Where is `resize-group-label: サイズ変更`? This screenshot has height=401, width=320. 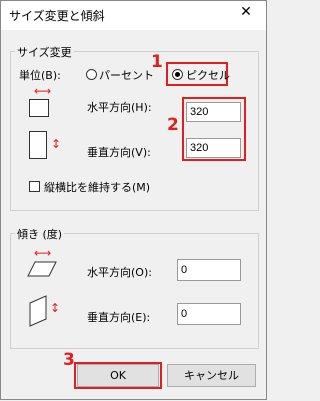 resize-group-label: サイズ変更 is located at coordinates (44, 52).